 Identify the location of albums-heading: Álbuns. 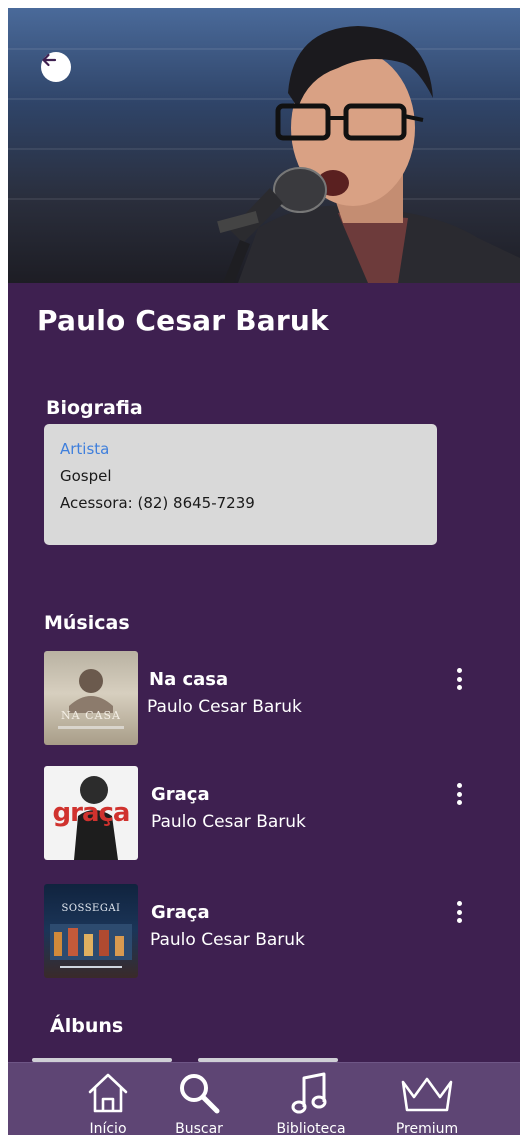
(87, 1026).